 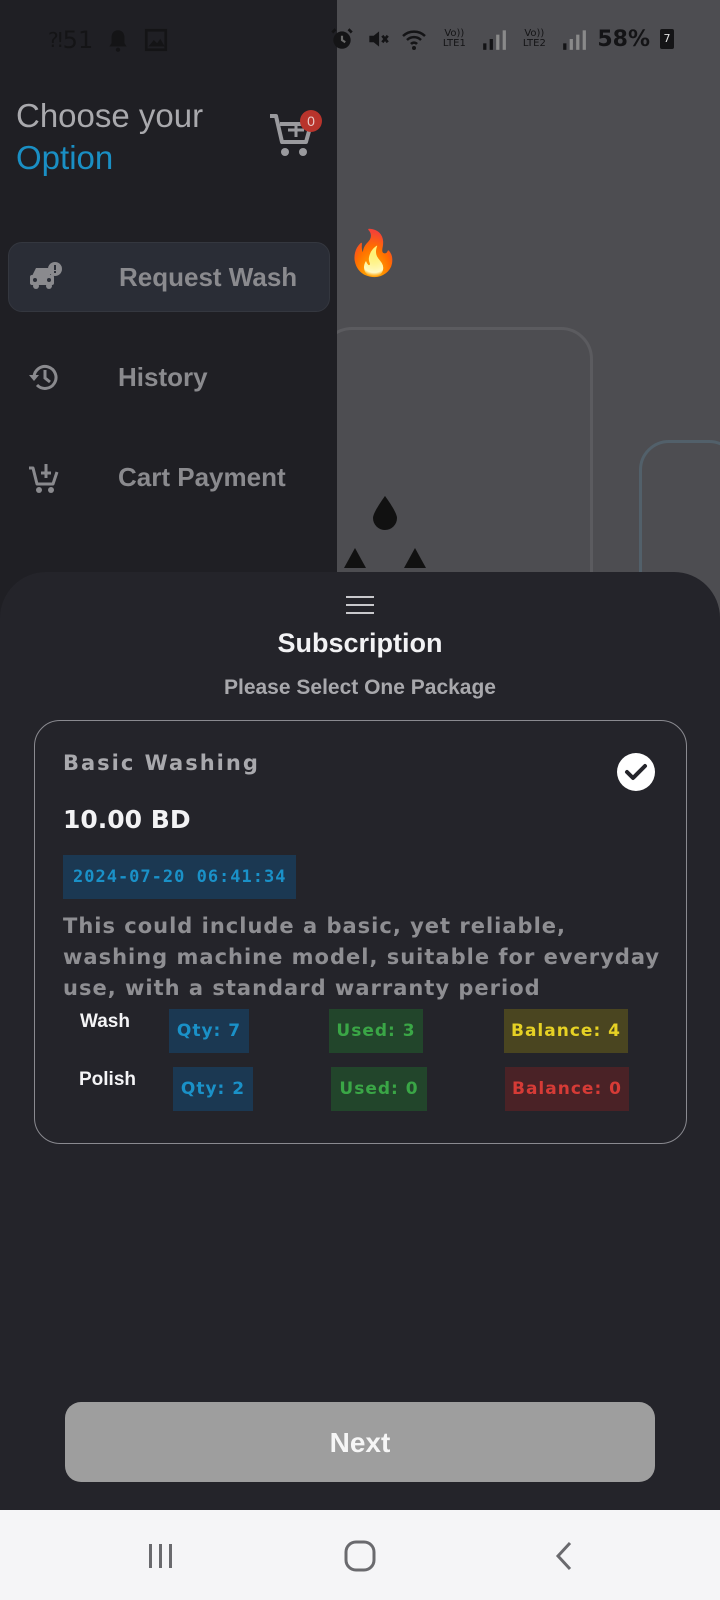 What do you see at coordinates (118, 41) in the screenshot?
I see `notification-bell-icon` at bounding box center [118, 41].